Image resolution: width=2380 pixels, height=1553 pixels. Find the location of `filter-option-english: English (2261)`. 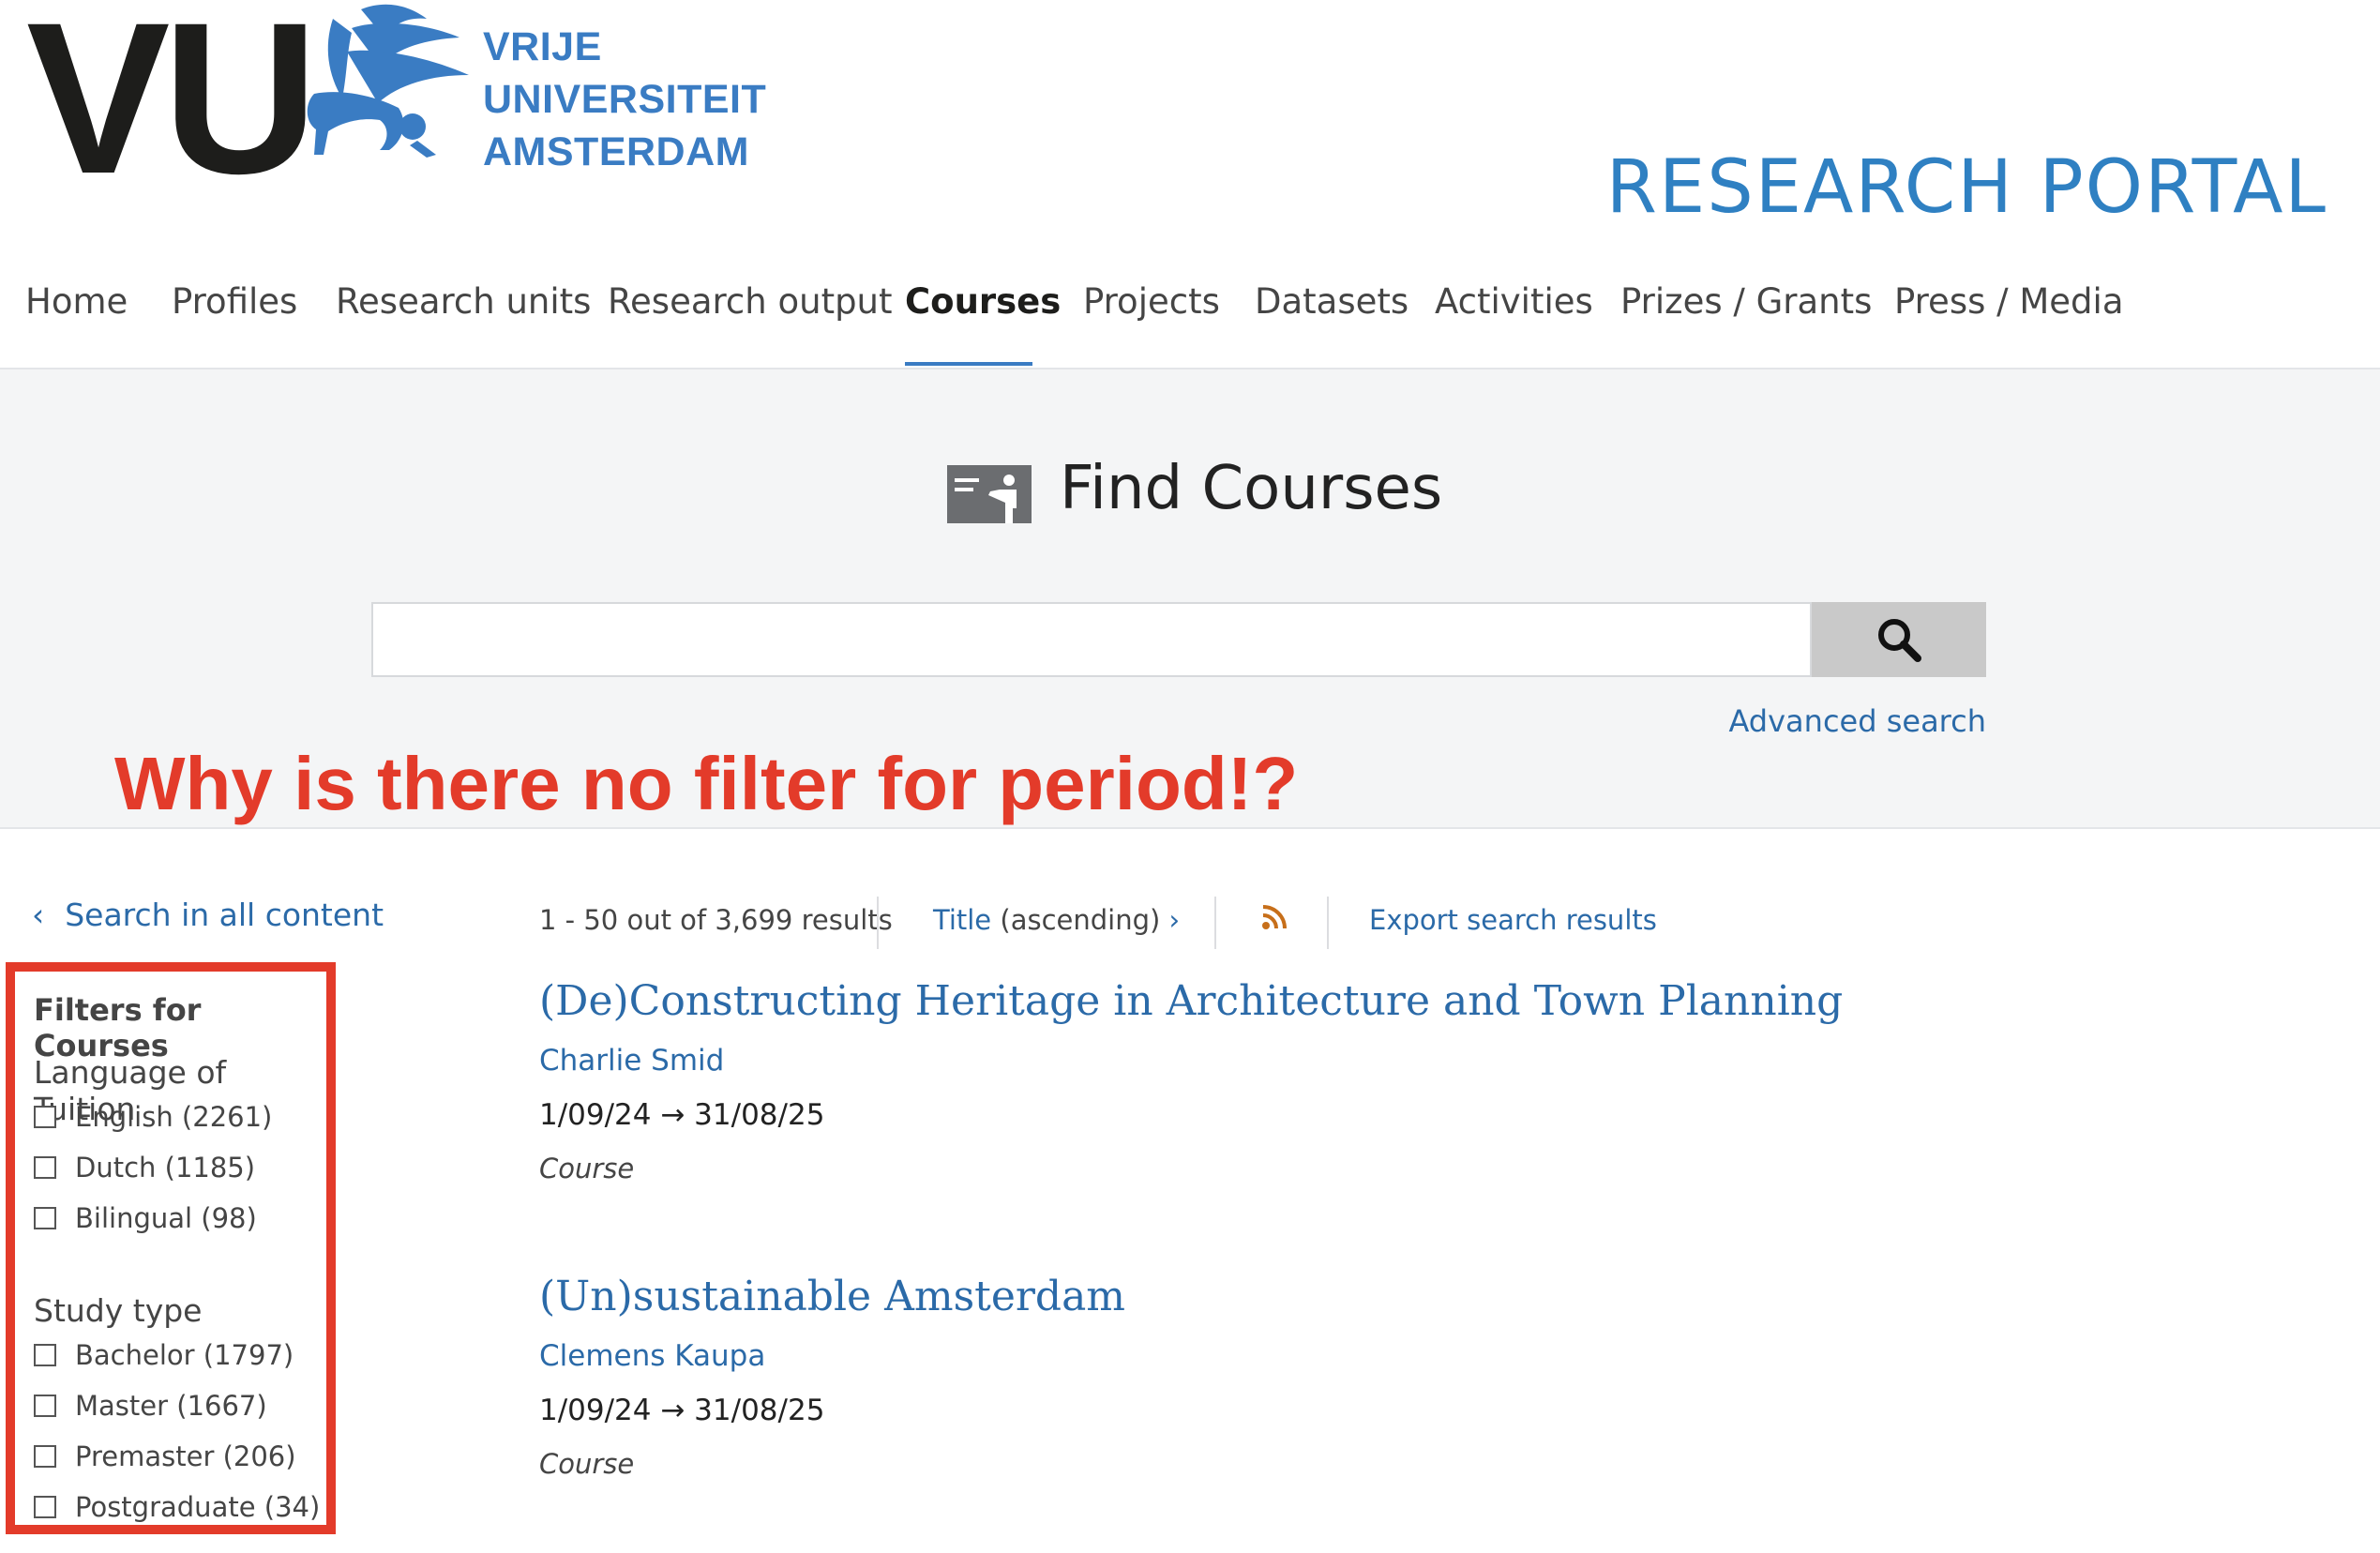

filter-option-english: English (2261) is located at coordinates (153, 1117).